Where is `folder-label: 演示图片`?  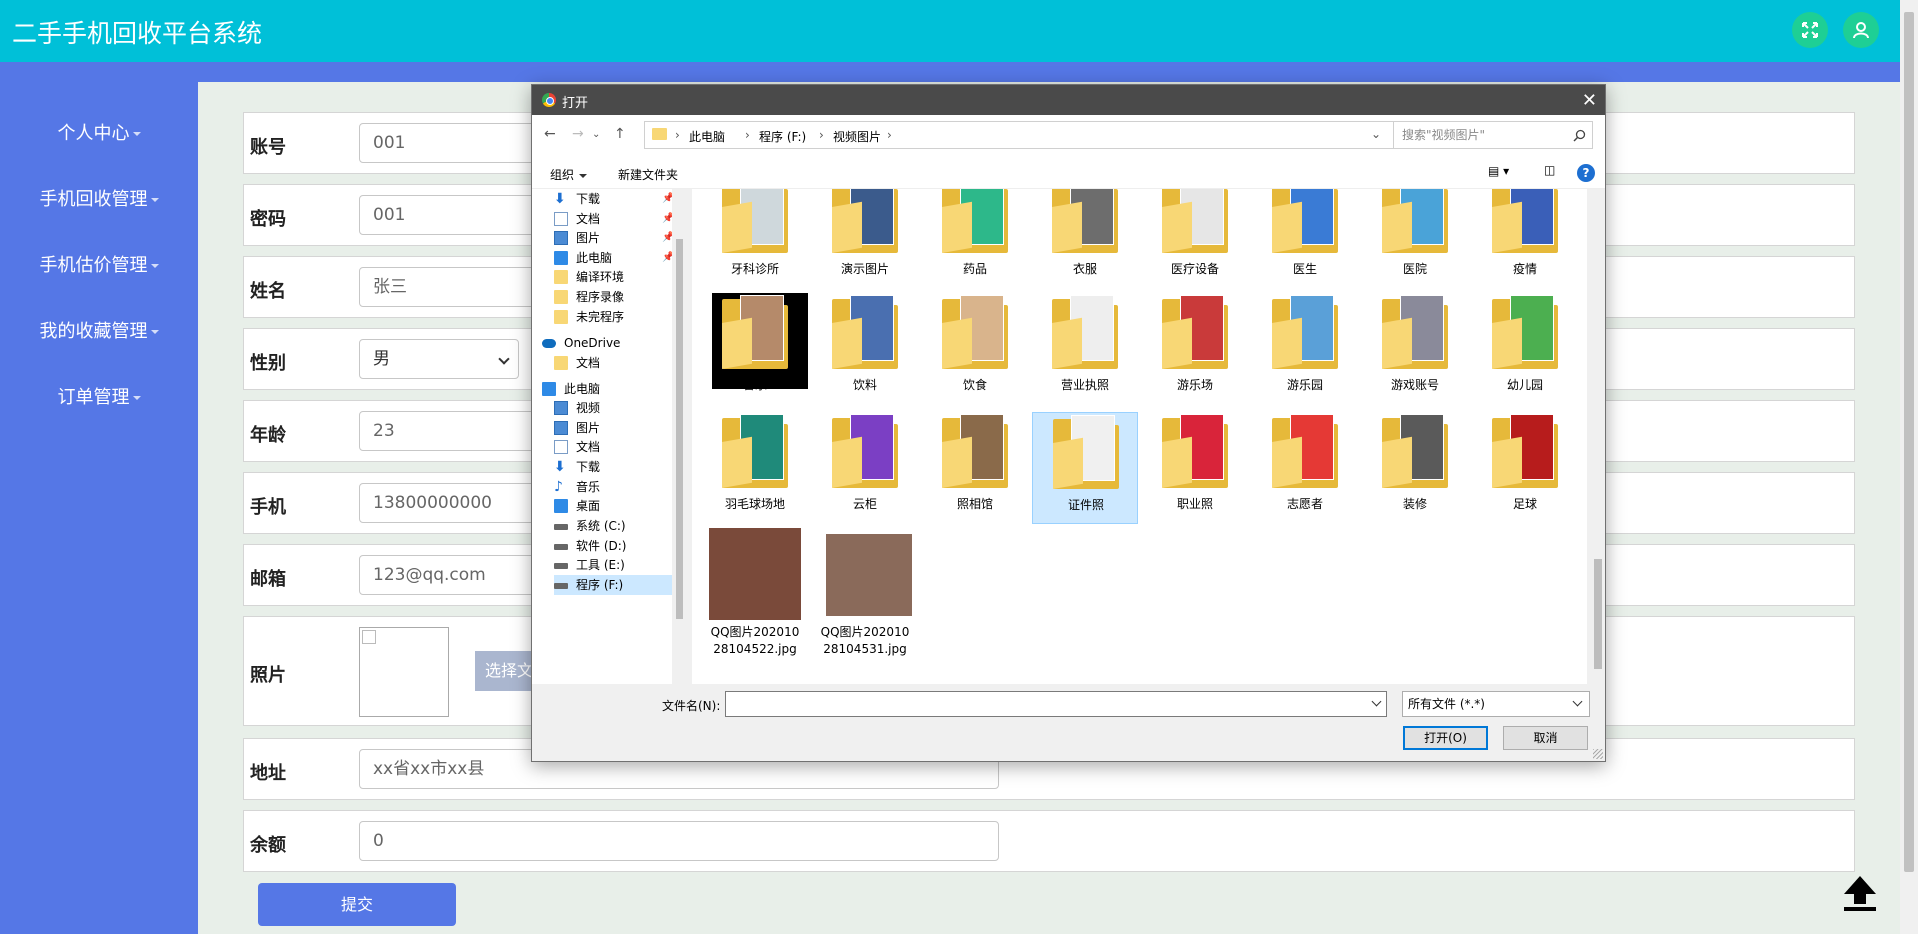 folder-label: 演示图片 is located at coordinates (864, 269).